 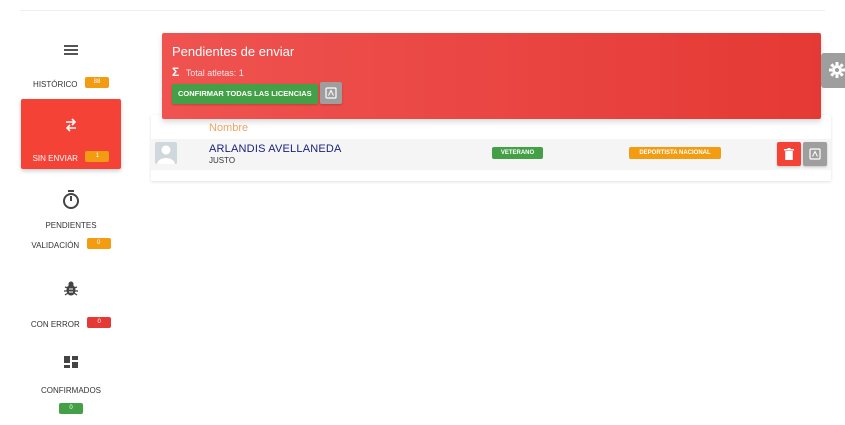 What do you see at coordinates (55, 84) in the screenshot?
I see `sidebar-item-label: HISTÓRICO` at bounding box center [55, 84].